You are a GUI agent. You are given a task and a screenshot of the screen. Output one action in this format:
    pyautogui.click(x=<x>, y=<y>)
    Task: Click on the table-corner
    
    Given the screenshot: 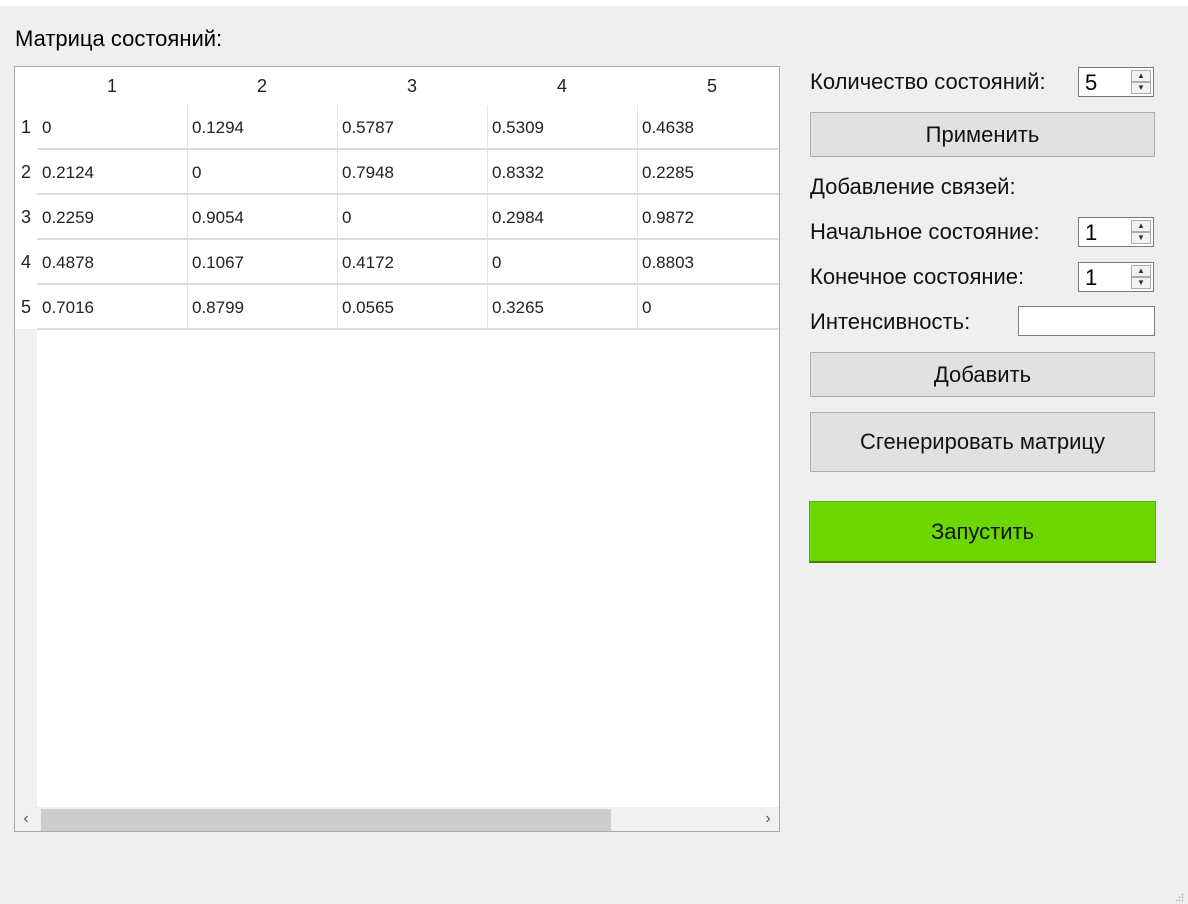 What is the action you would take?
    pyautogui.click(x=26, y=86)
    